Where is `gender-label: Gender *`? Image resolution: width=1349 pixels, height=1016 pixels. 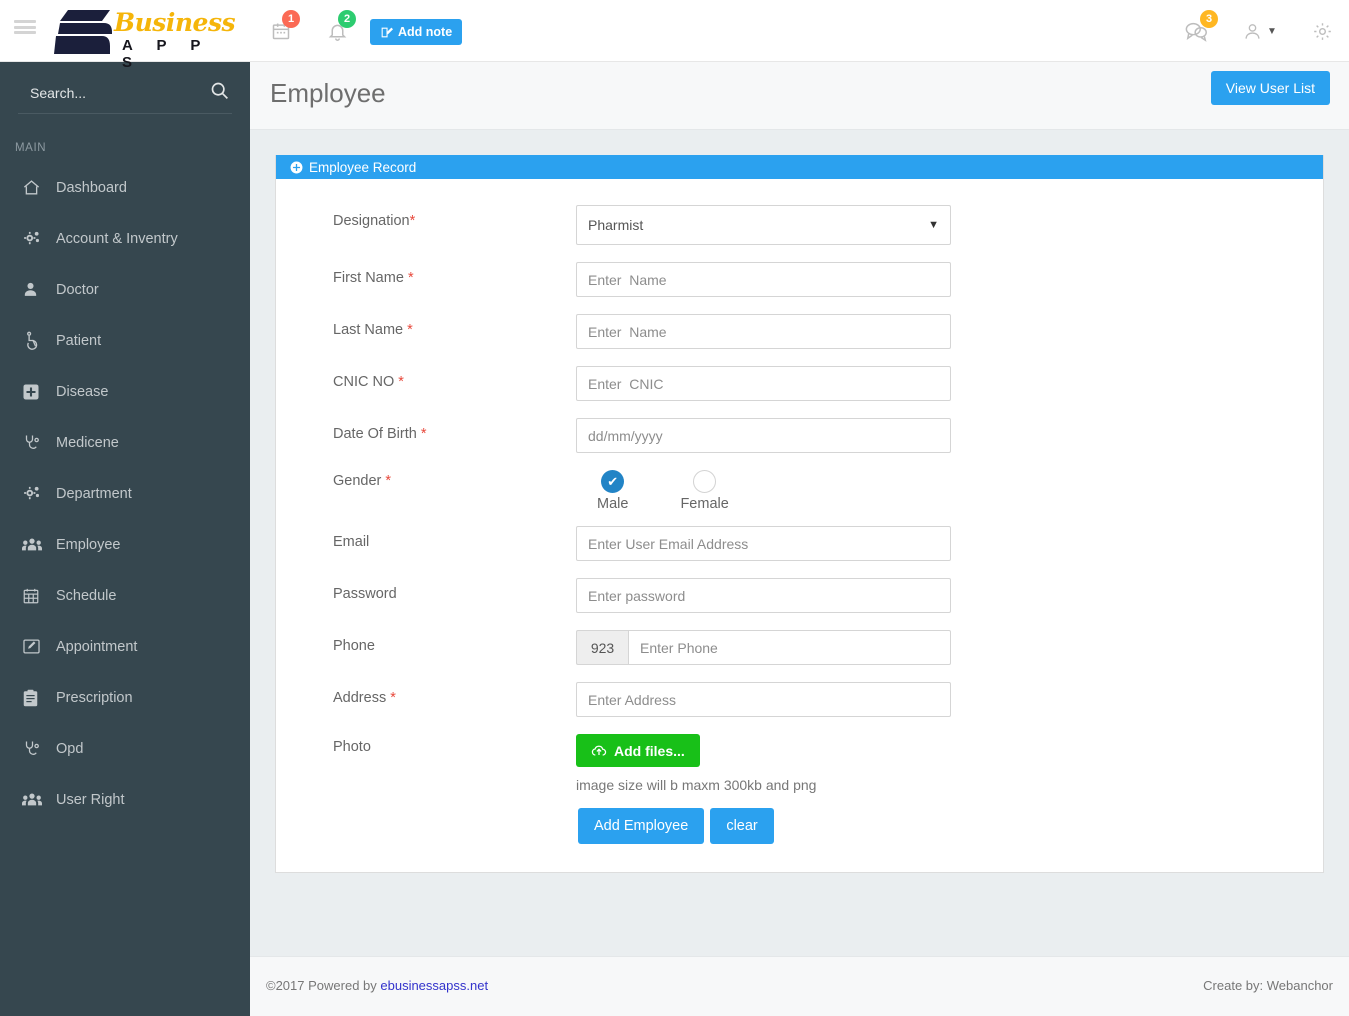
gender-label: Gender * is located at coordinates (426, 479).